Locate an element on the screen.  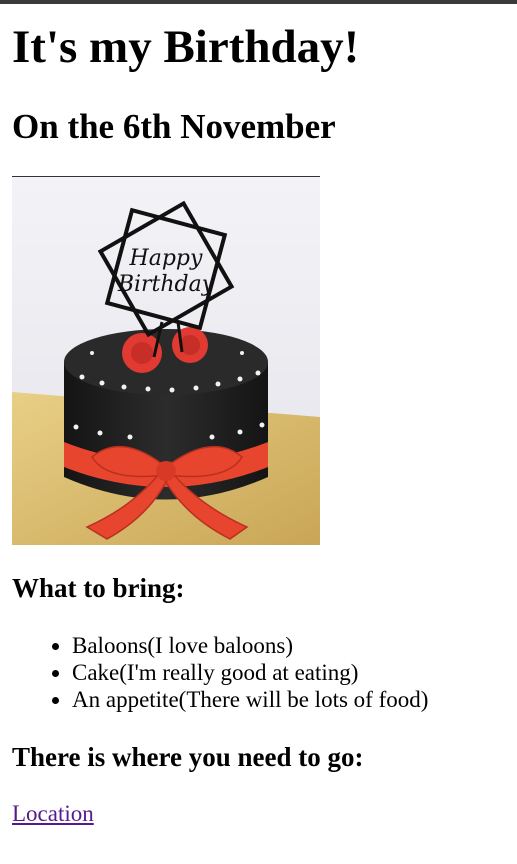
svg-text: Birthday is located at coordinates (166, 284).